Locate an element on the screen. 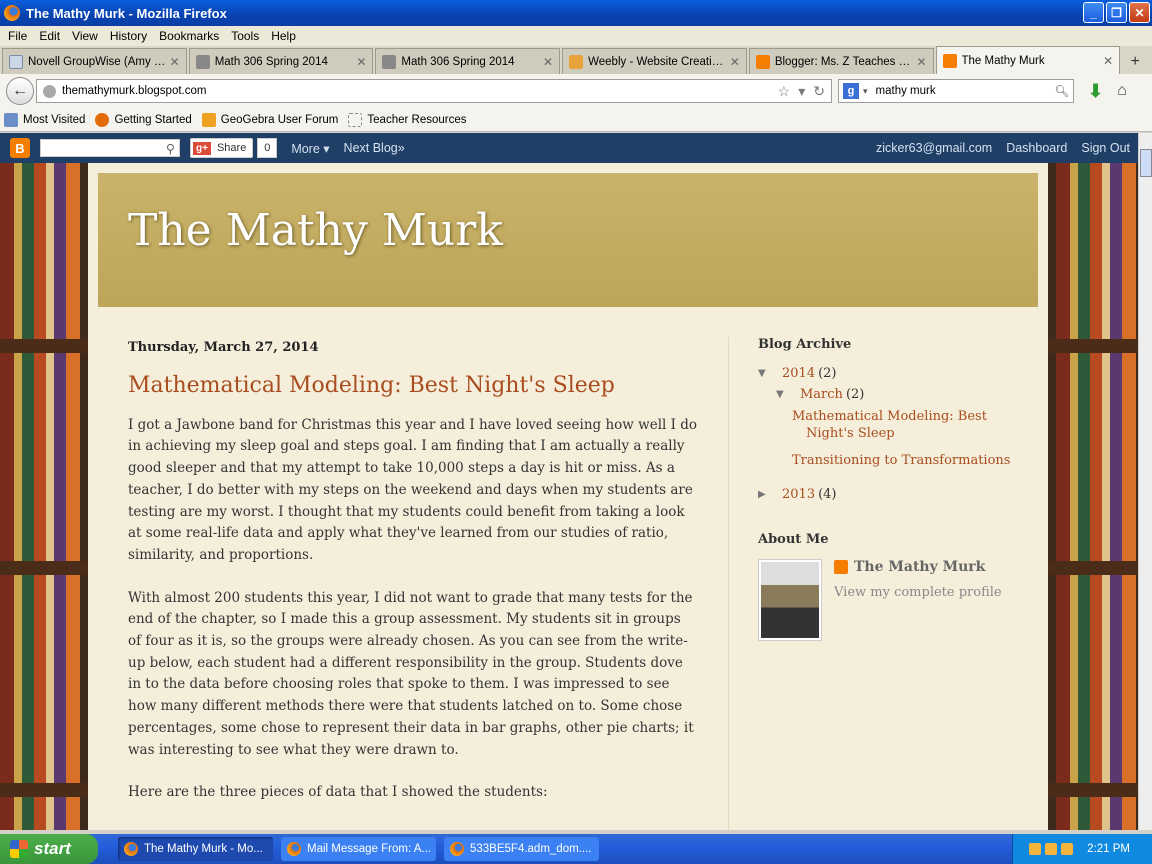 The image size is (1152, 864). search-bar: g ▾ mathy murk 🔍︎ is located at coordinates (956, 91).